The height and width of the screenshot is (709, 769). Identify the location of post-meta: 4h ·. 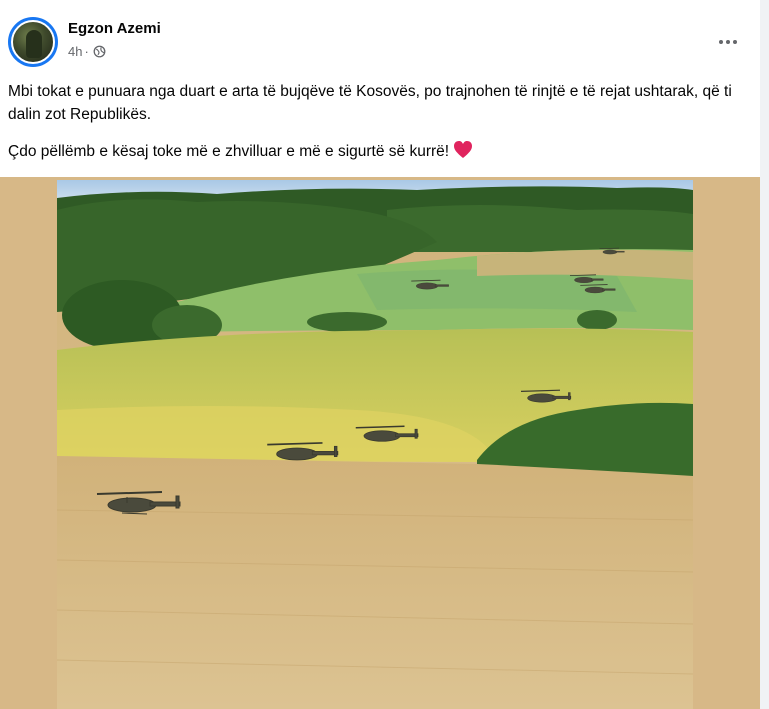
(87, 51).